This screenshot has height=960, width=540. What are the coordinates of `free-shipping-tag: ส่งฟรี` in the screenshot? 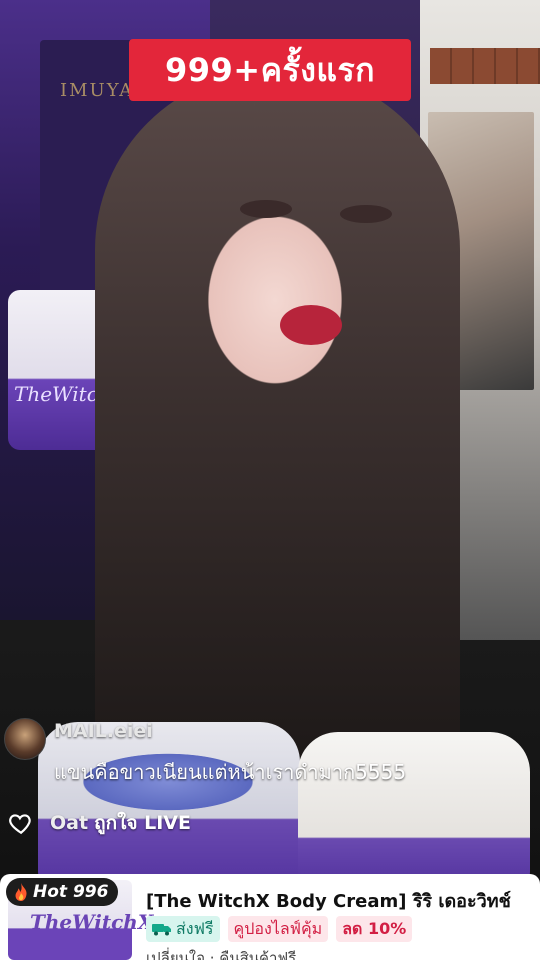 It's located at (183, 929).